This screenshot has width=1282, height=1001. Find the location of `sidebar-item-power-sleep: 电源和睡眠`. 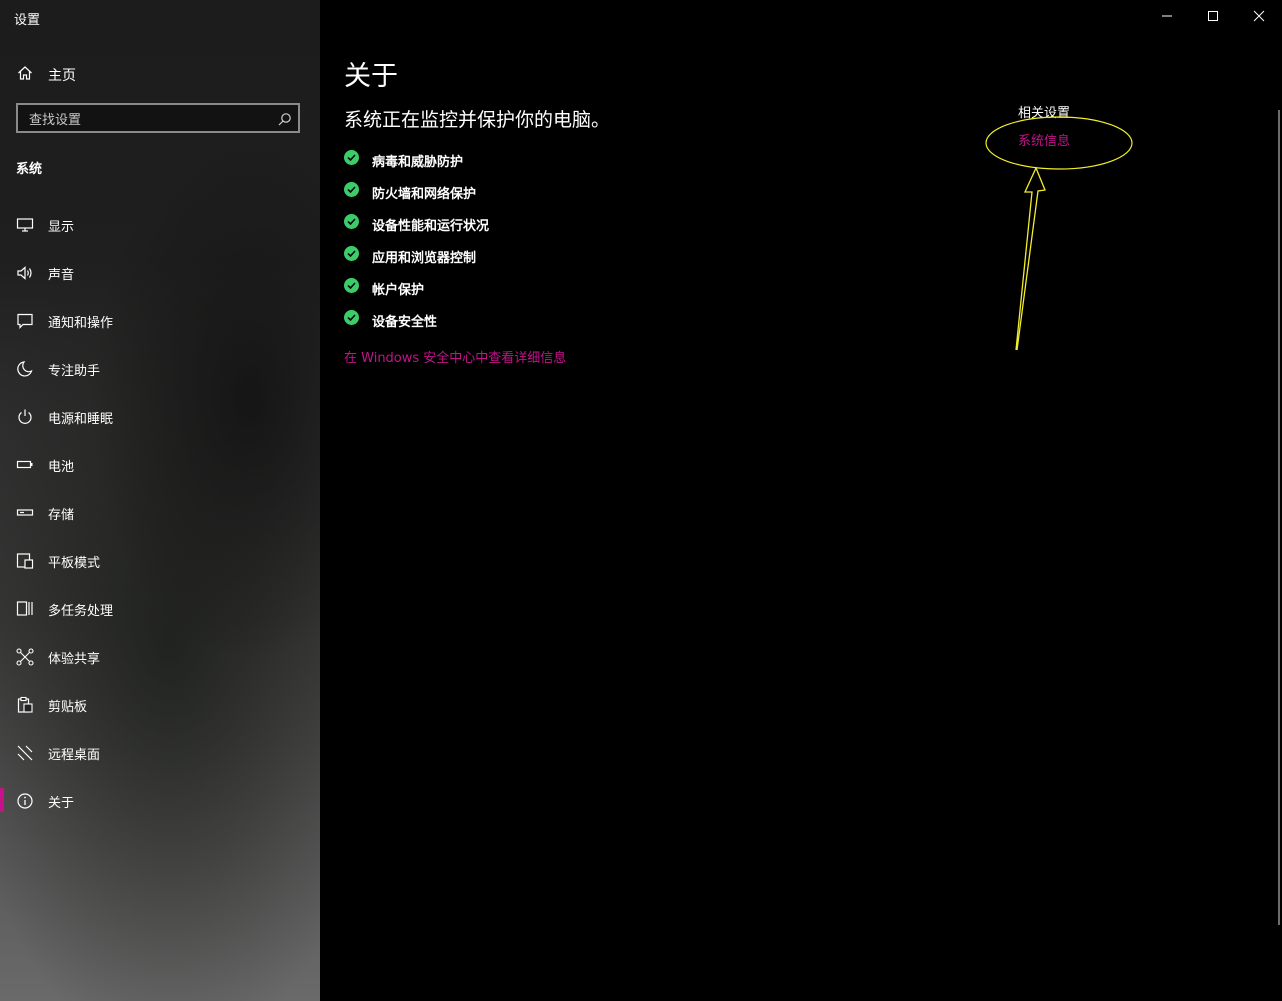

sidebar-item-power-sleep: 电源和睡眠 is located at coordinates (160, 416).